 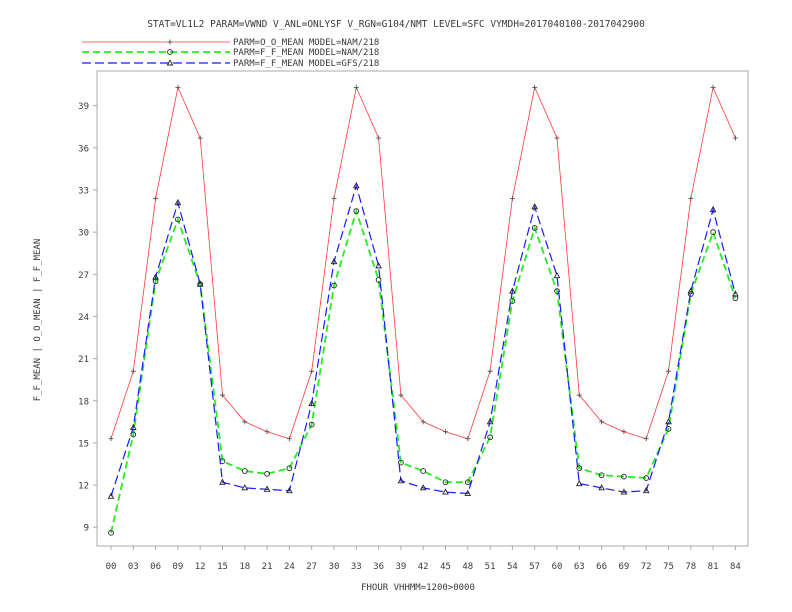 I want to click on x-tick-label: 75, so click(x=668, y=567).